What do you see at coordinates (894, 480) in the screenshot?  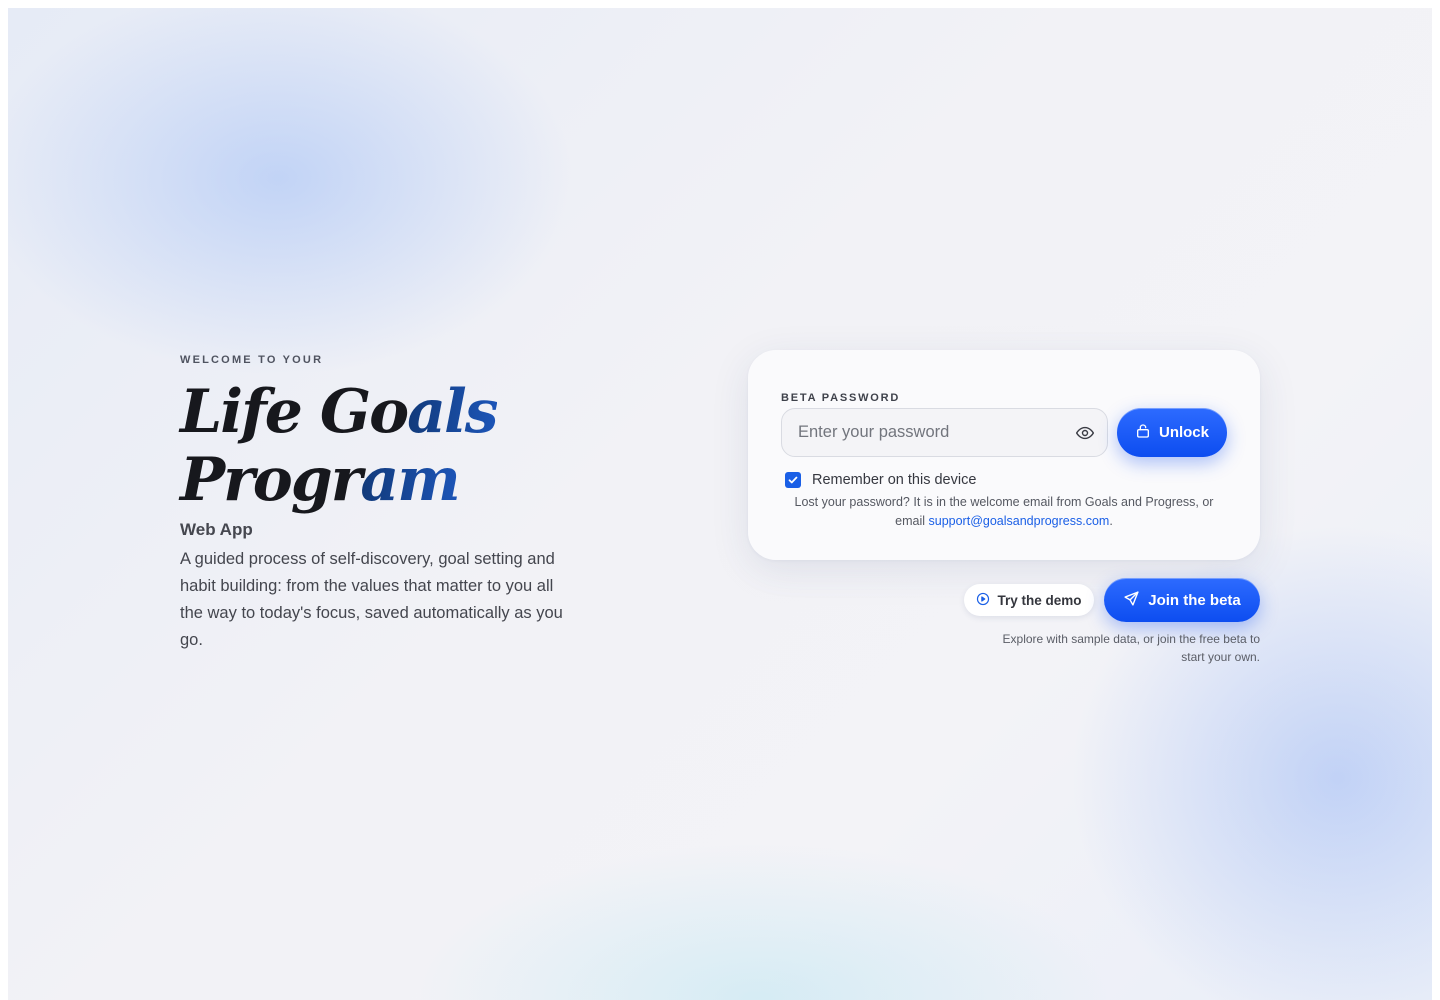 I see `remember-label: Remember on this device` at bounding box center [894, 480].